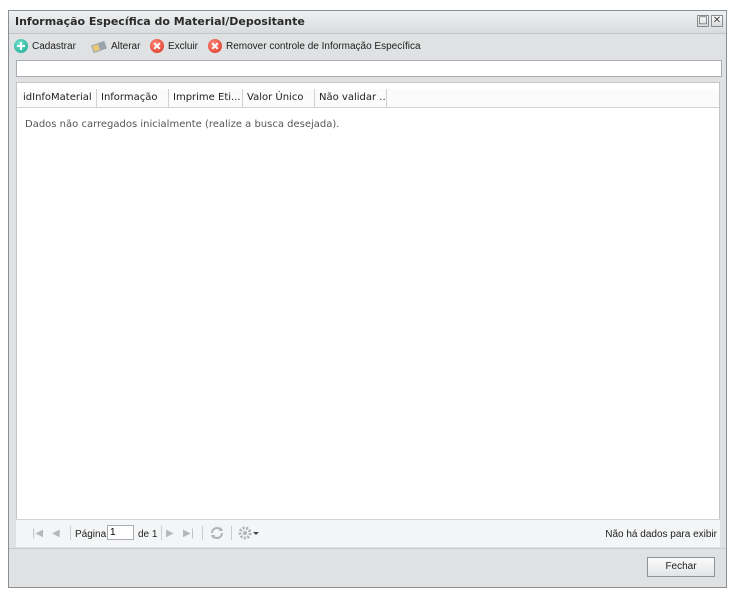  Describe the element at coordinates (58, 98) in the screenshot. I see `column-idinfomaterial: idInfoMaterial` at that location.